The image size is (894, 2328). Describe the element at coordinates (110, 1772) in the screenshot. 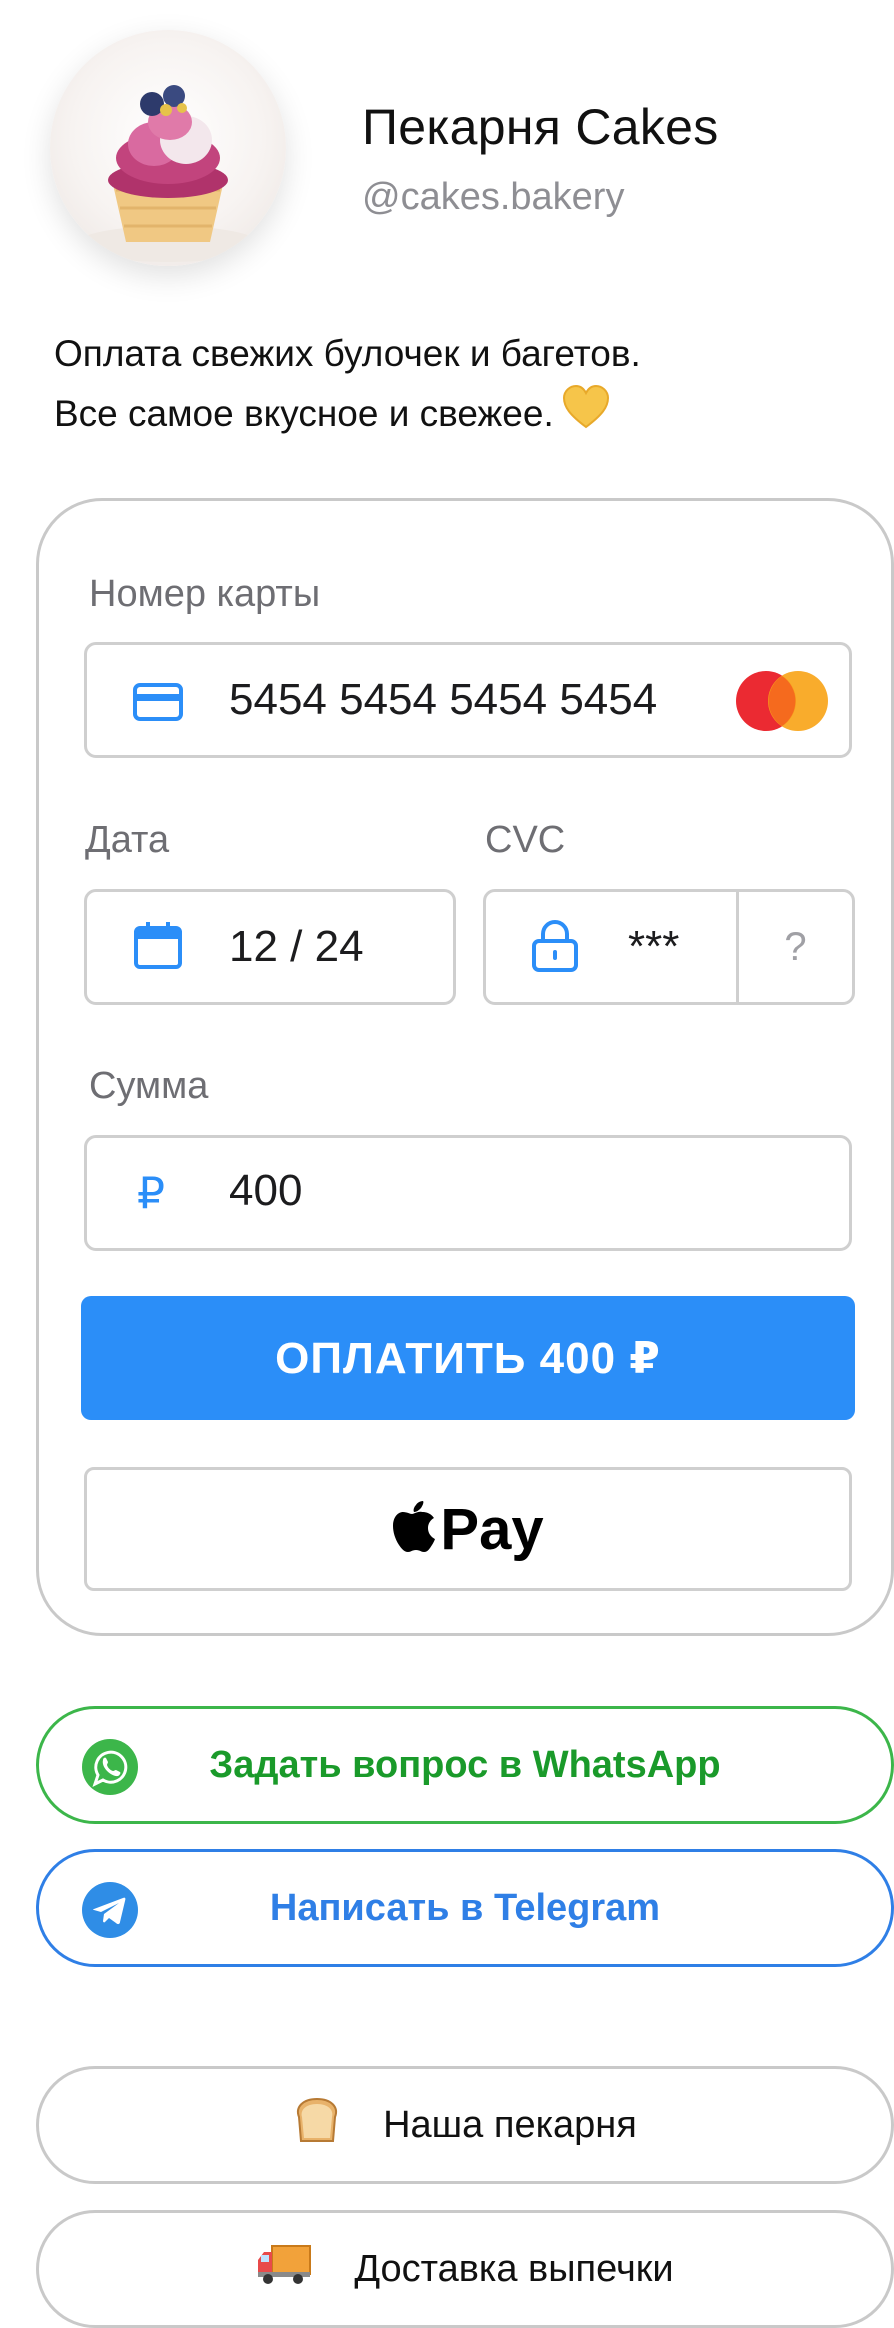

I see `whatsapp-icon` at that location.